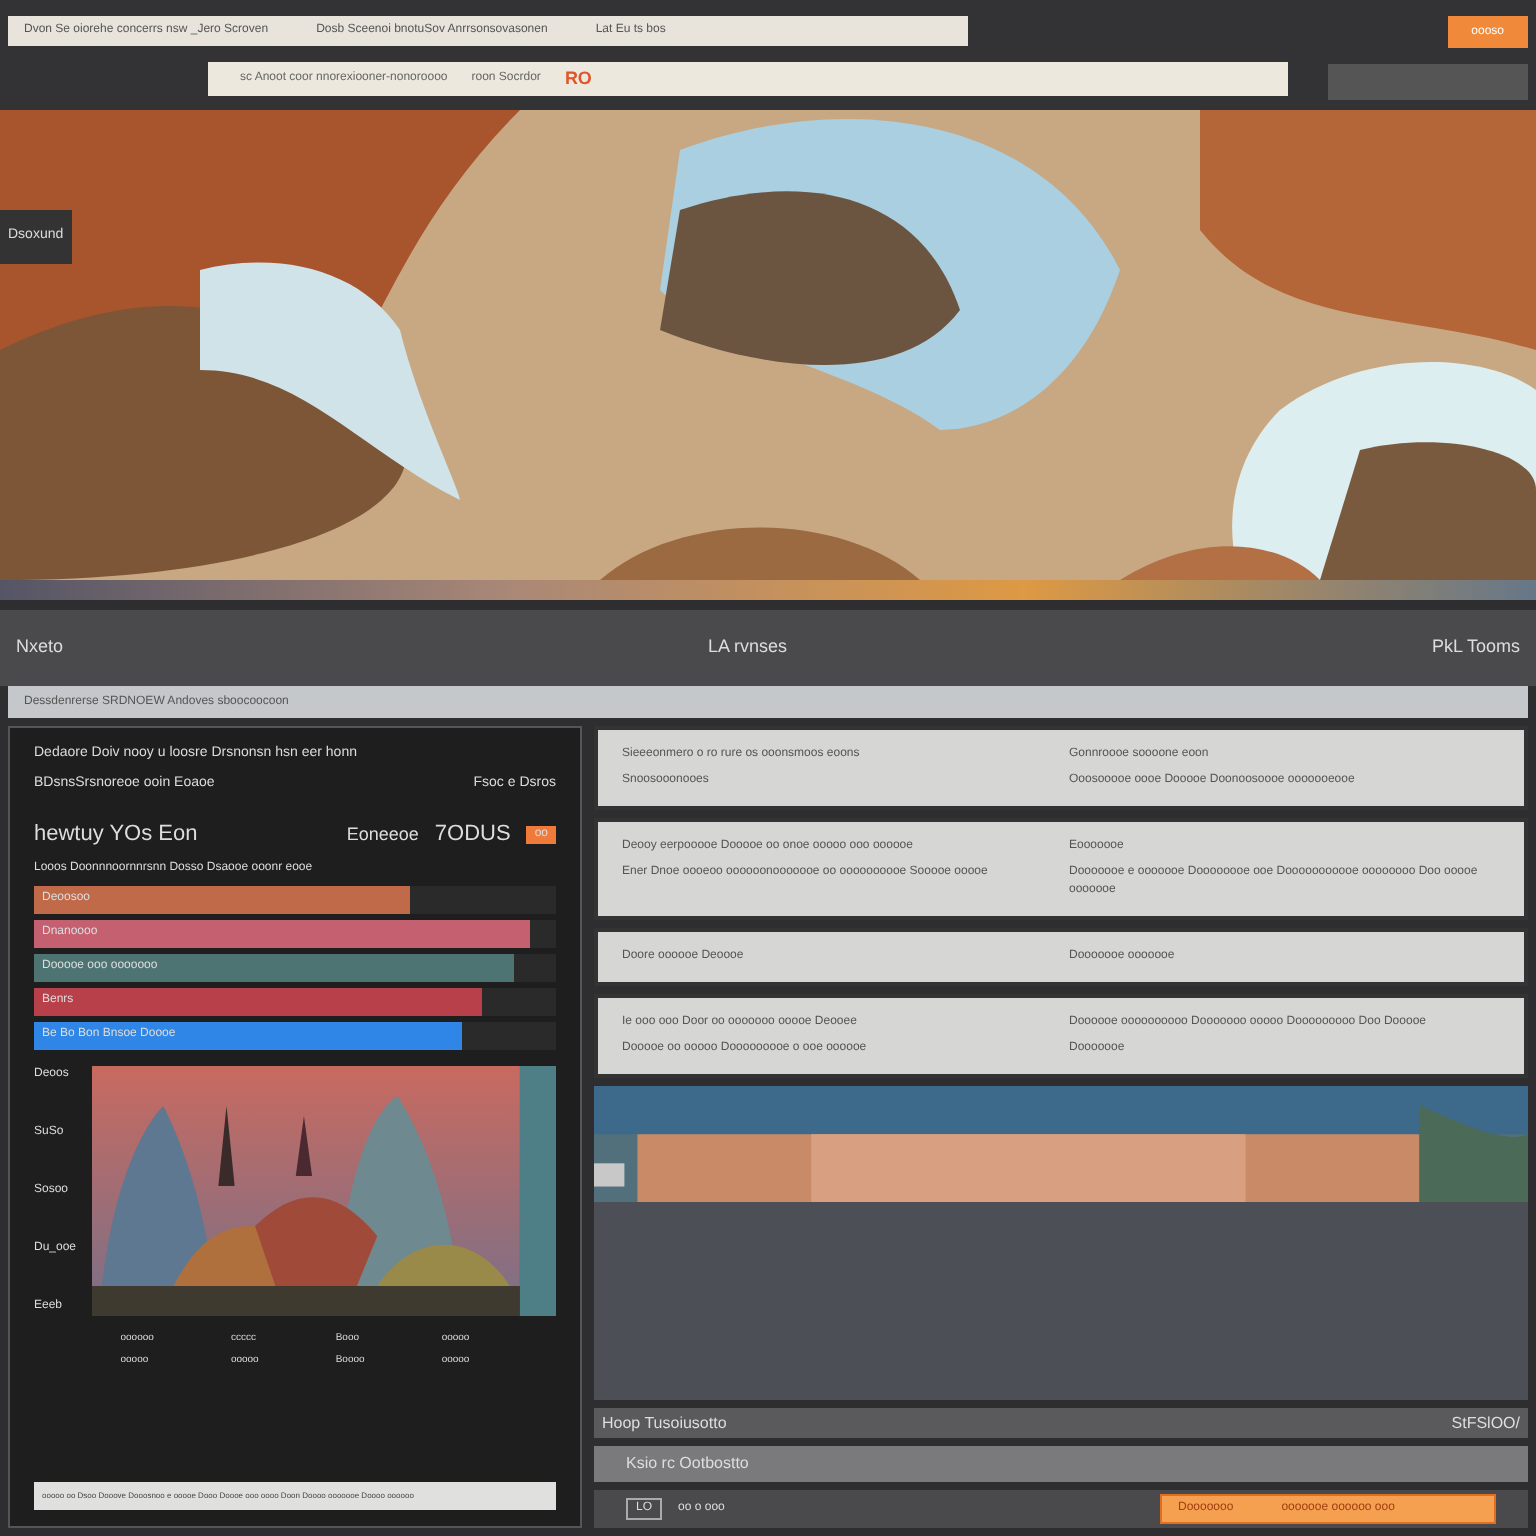 The image size is (1536, 1536). What do you see at coordinates (664, 1423) in the screenshot?
I see `player-heading: Hoop Tusoiusotto` at bounding box center [664, 1423].